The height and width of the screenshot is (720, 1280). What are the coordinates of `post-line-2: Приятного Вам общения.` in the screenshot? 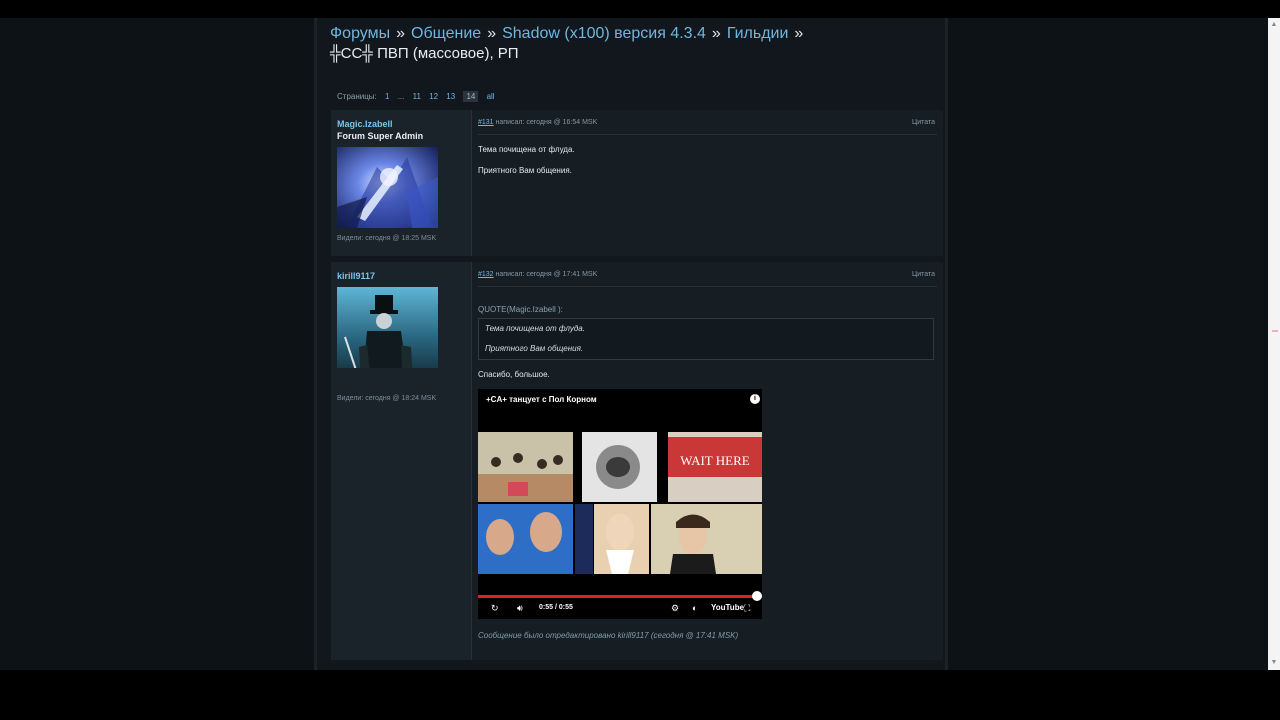 It's located at (525, 170).